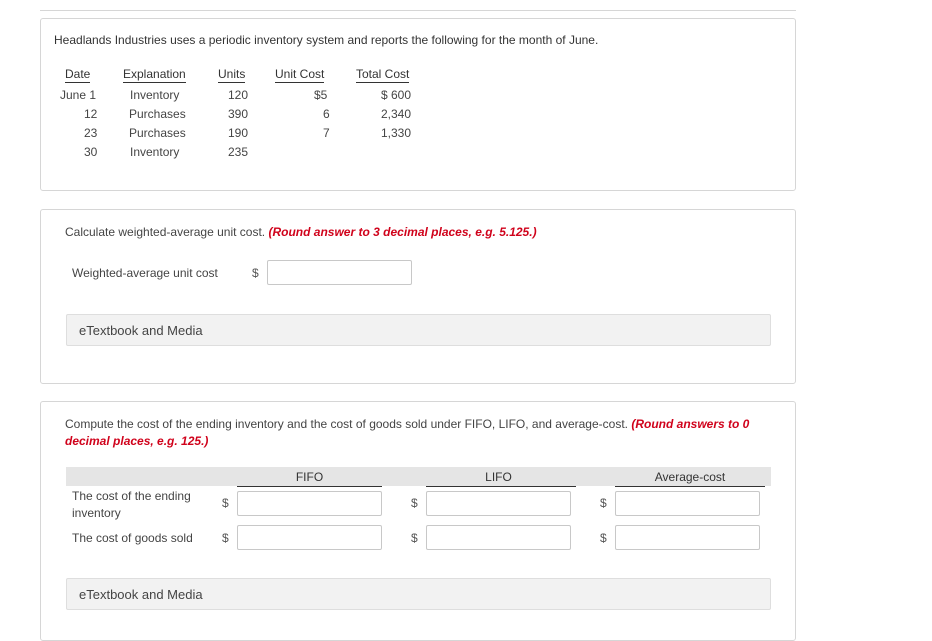 This screenshot has width=932, height=641. Describe the element at coordinates (91, 152) in the screenshot. I see `cell-date: 30` at that location.